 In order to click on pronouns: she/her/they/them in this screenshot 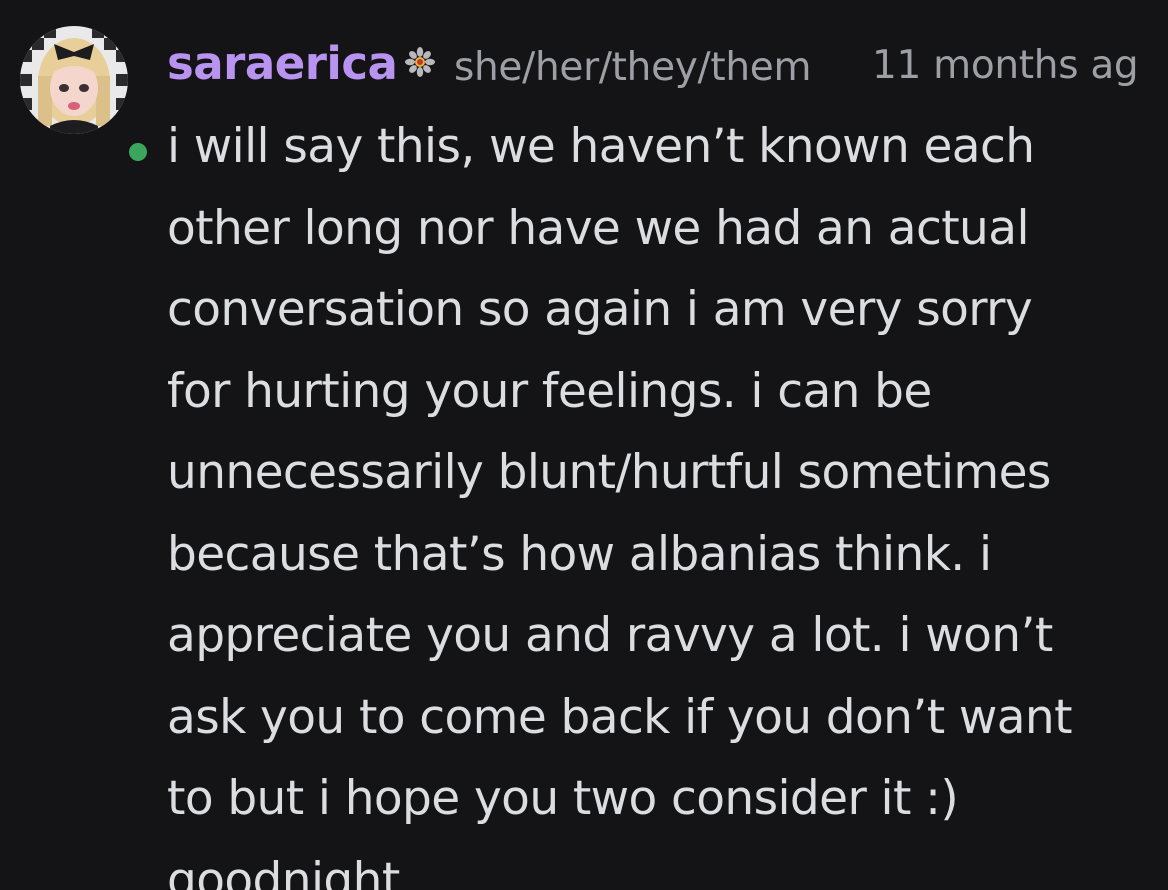, I will do `click(633, 67)`.